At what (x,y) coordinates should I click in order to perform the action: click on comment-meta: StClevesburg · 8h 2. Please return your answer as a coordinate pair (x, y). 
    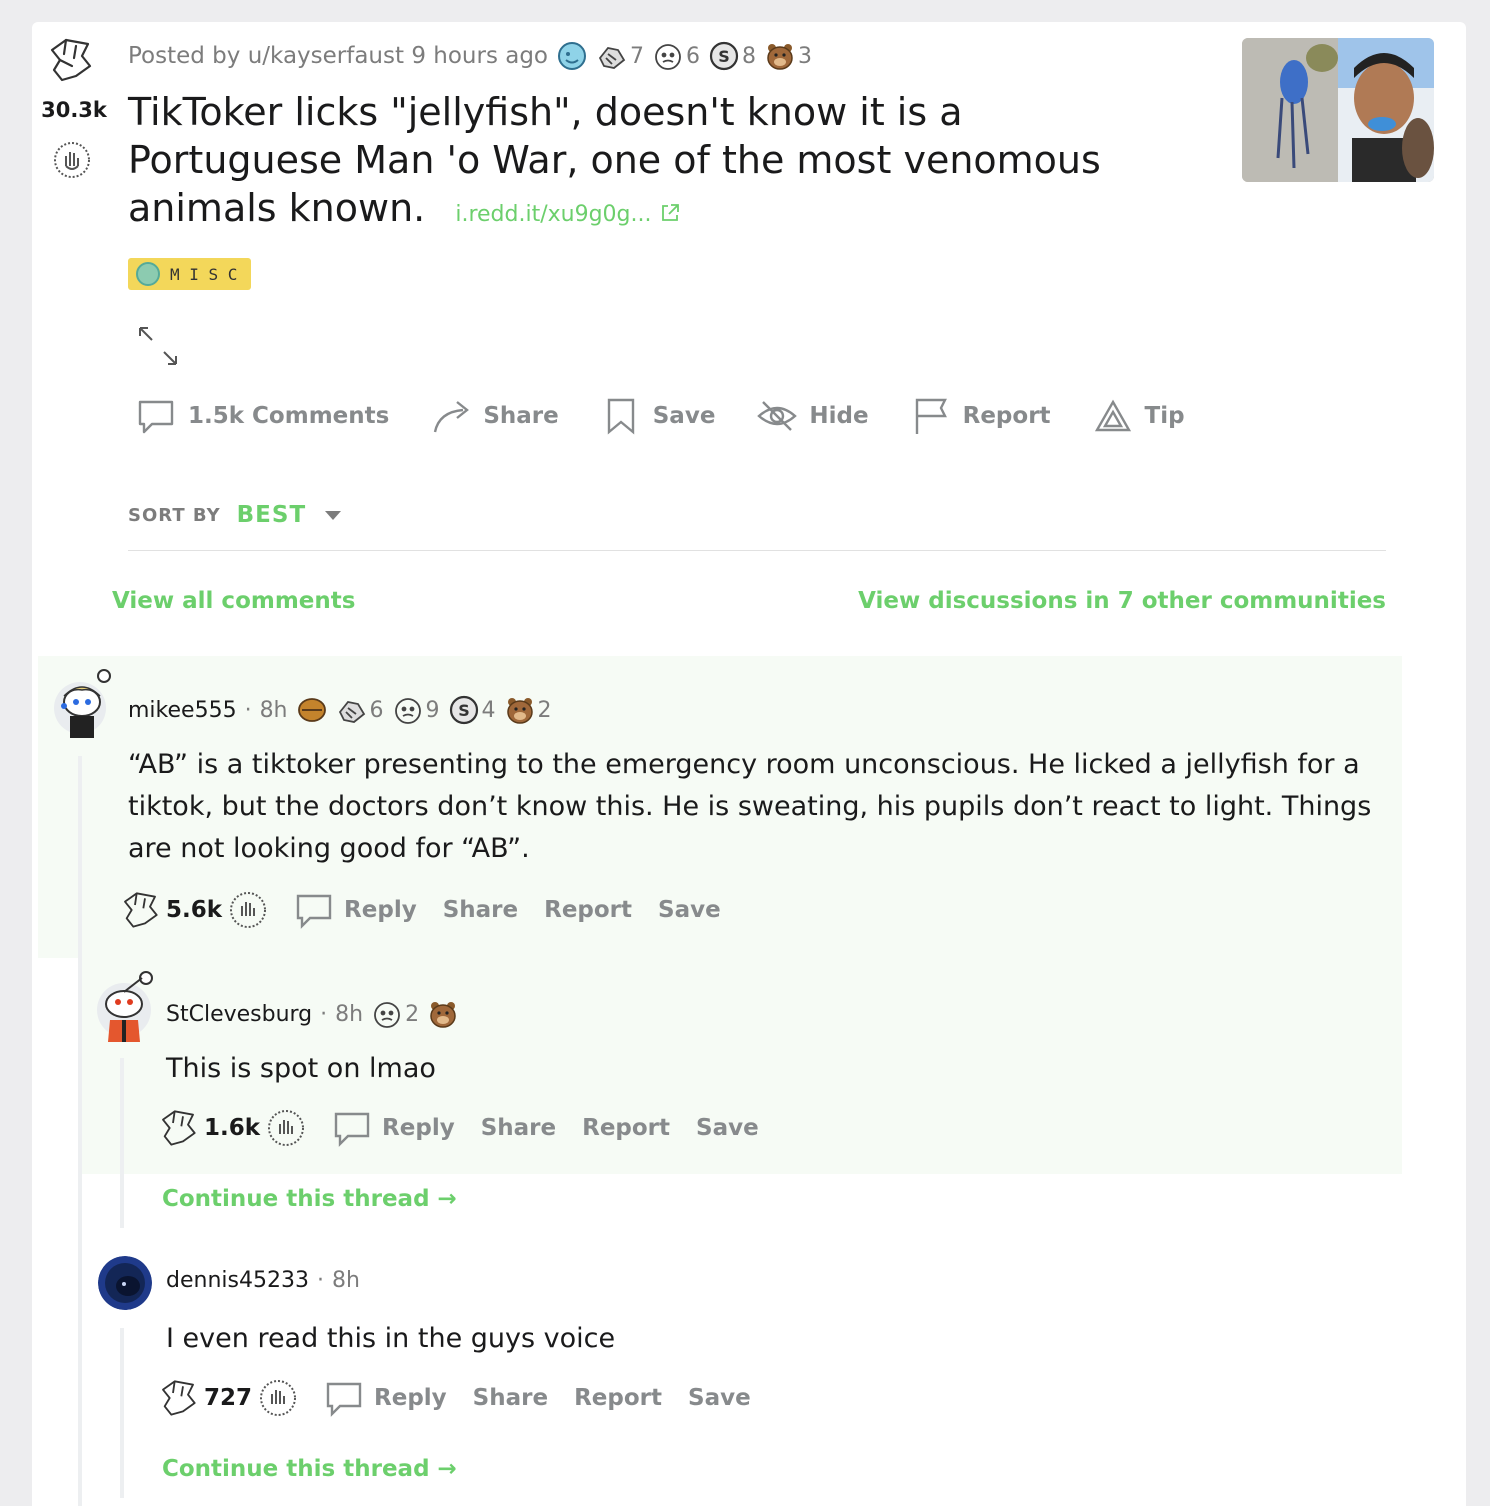
    Looking at the image, I should click on (312, 1014).